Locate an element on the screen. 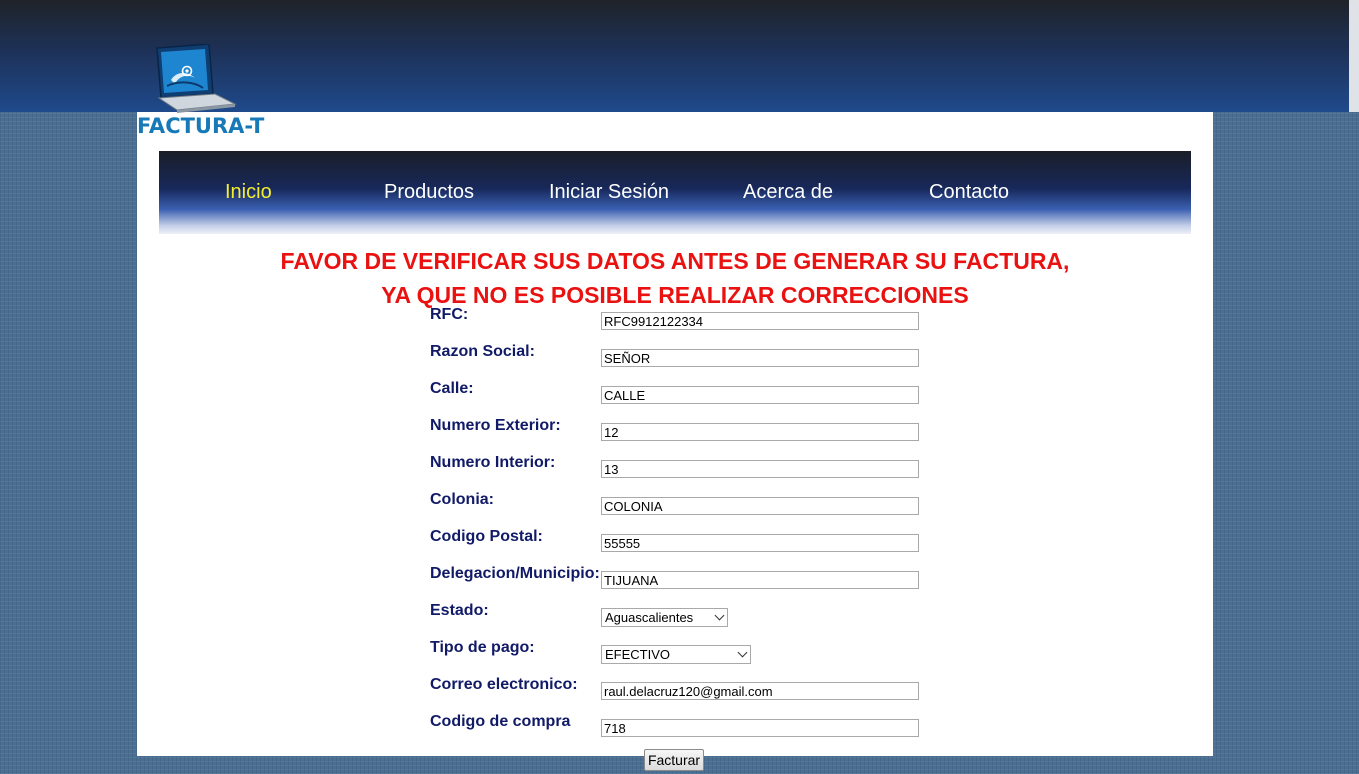  estado-label: Estado: is located at coordinates (459, 610).